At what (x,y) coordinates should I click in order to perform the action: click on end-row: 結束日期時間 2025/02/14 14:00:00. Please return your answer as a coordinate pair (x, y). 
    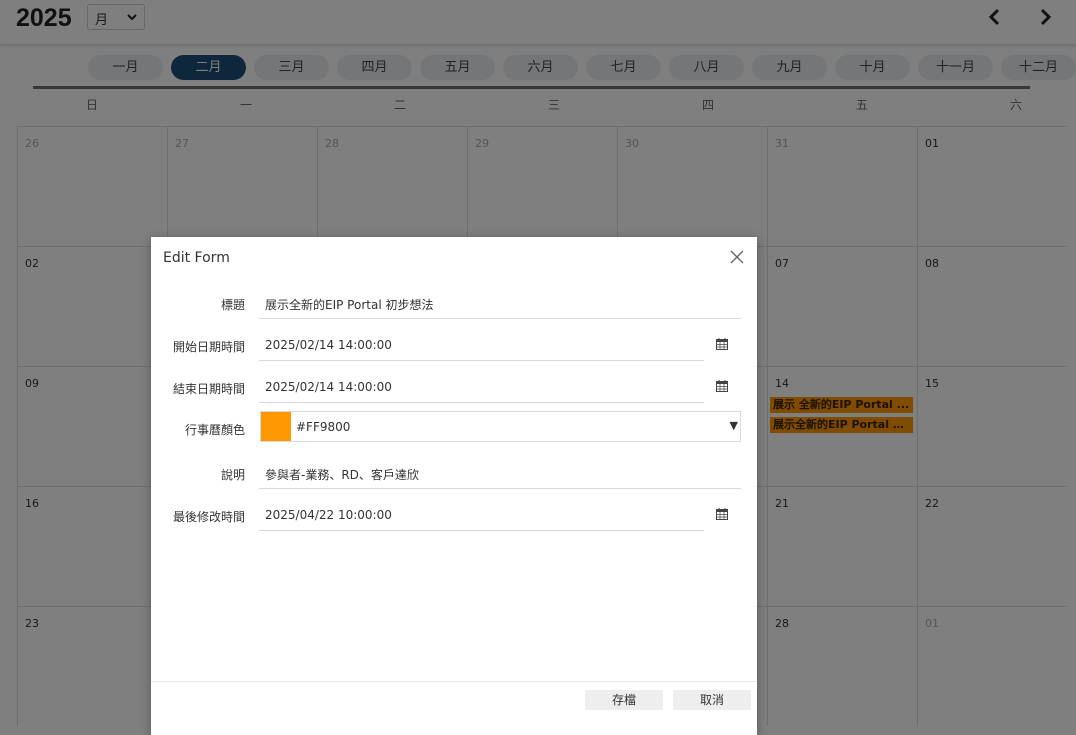
    Looking at the image, I should click on (454, 389).